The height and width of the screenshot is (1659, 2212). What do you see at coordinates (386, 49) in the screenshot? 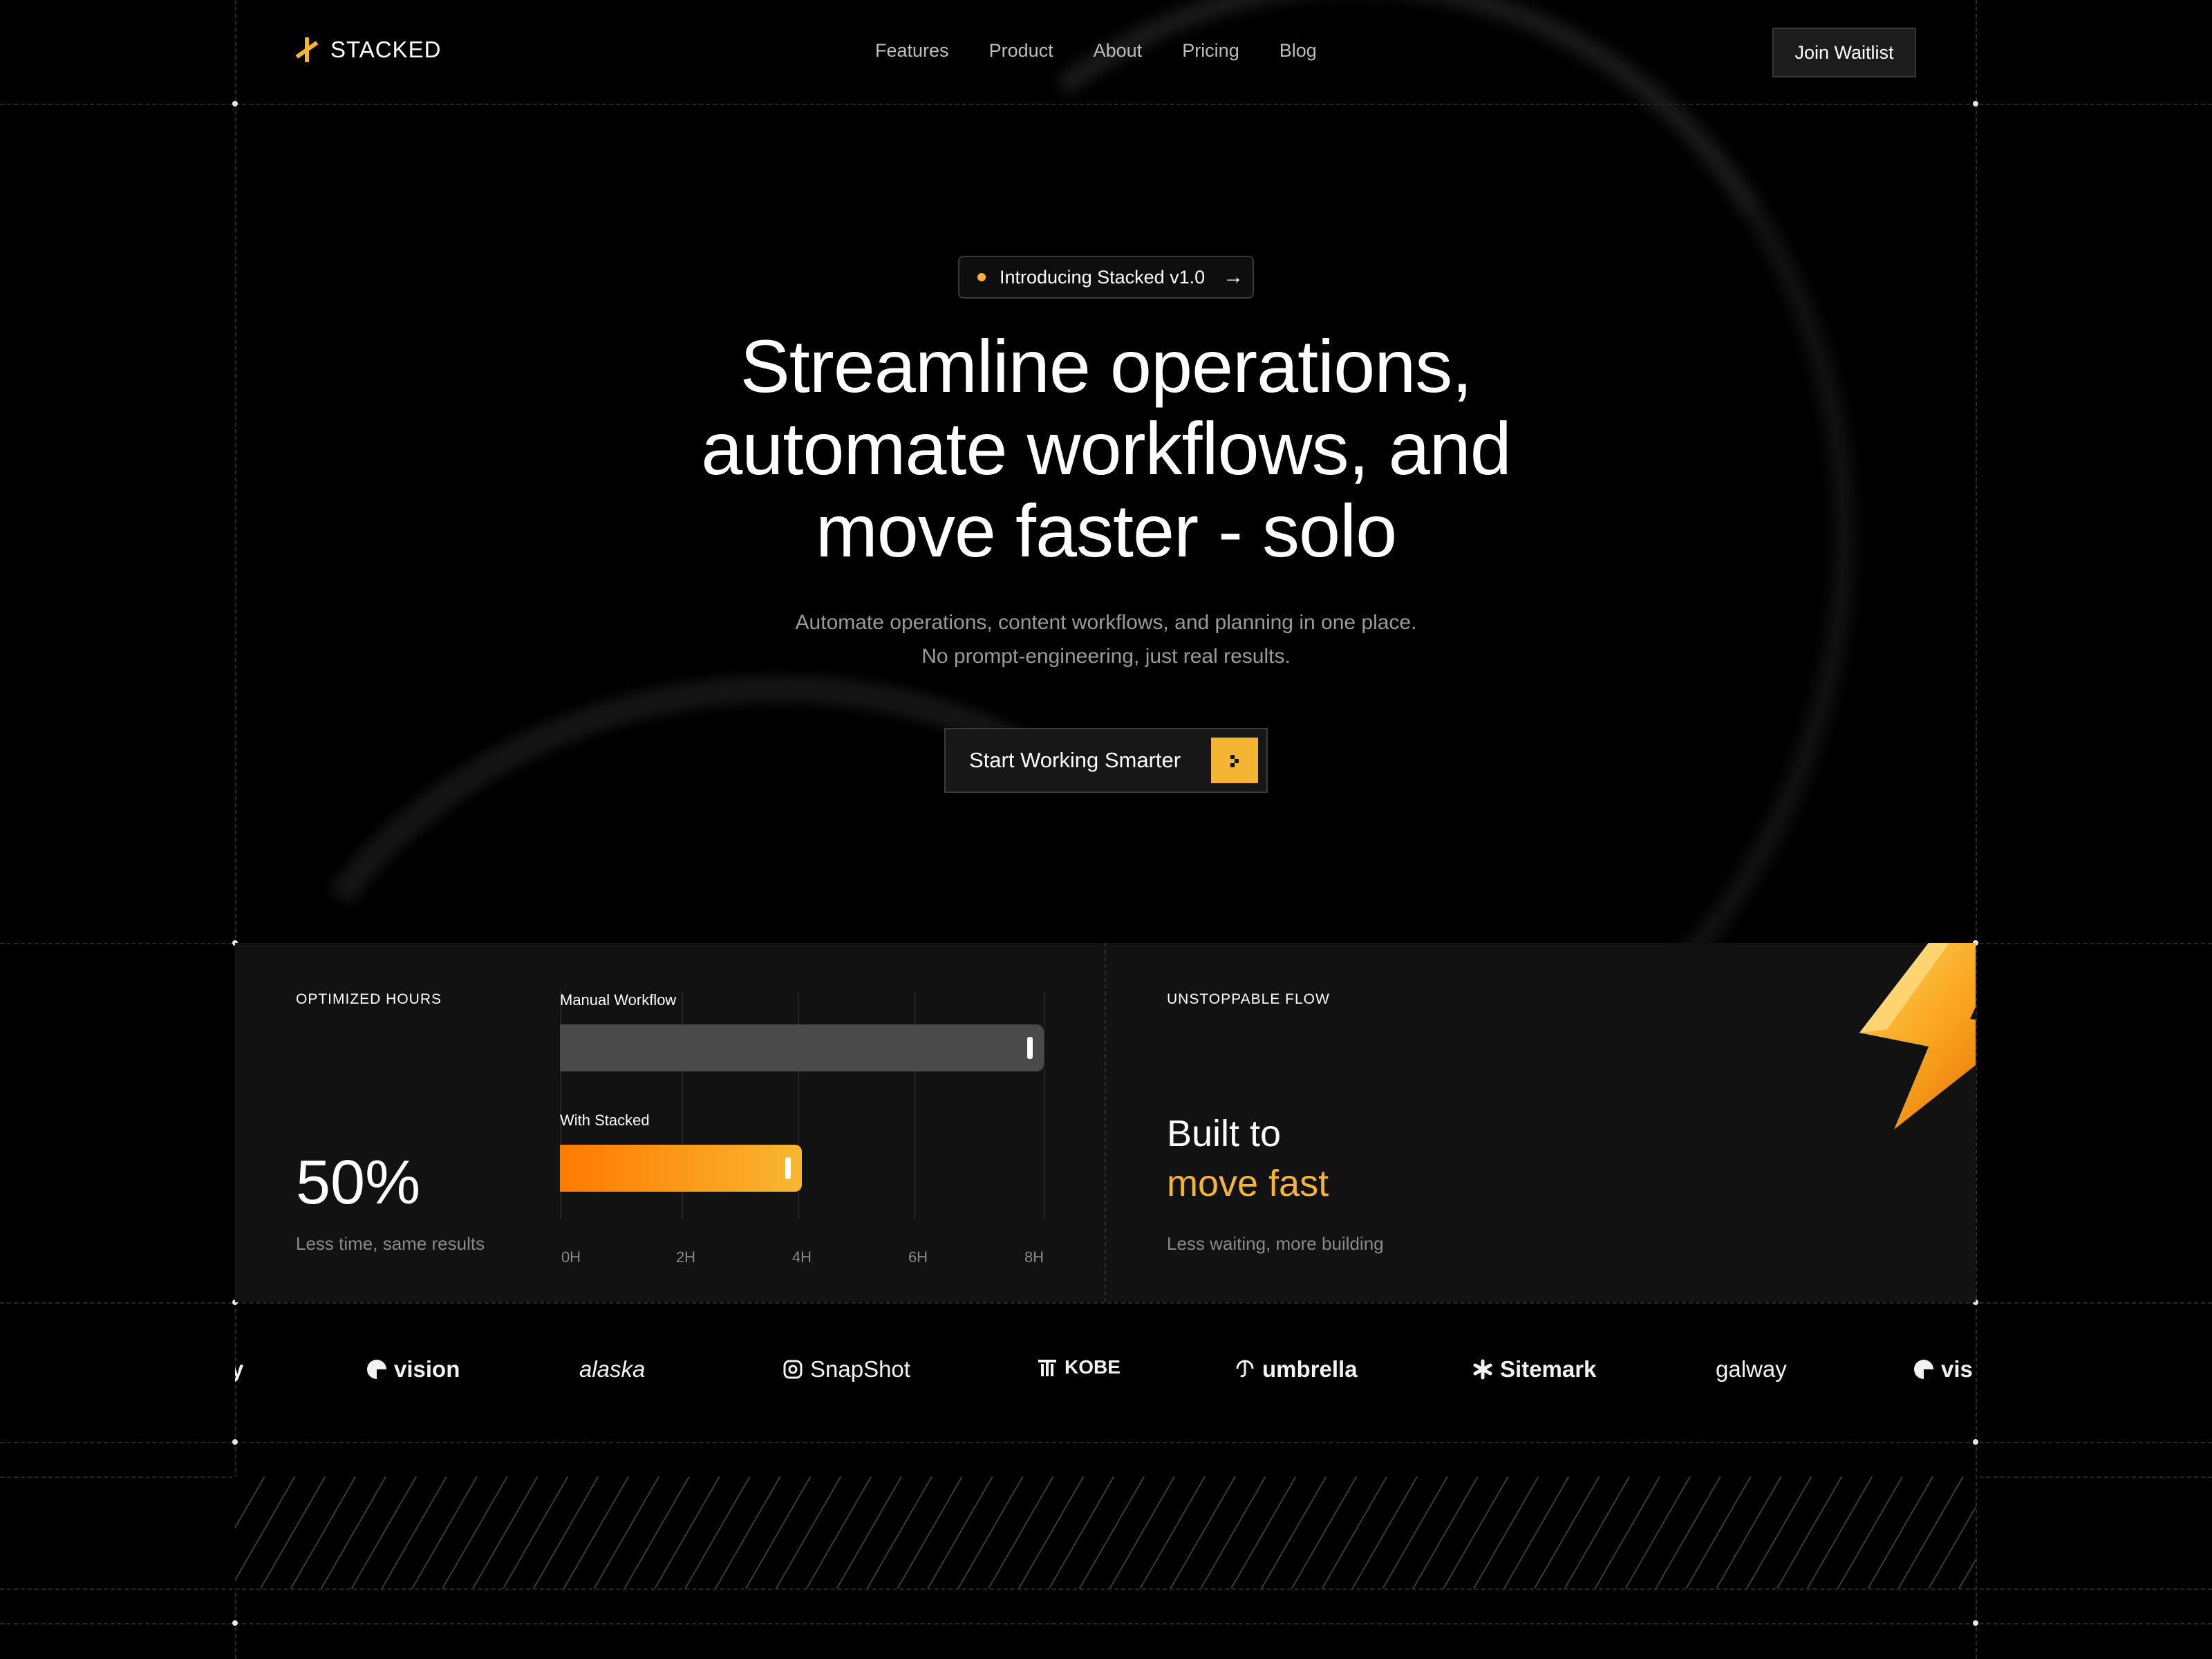
I see `brand-name: STACKED` at bounding box center [386, 49].